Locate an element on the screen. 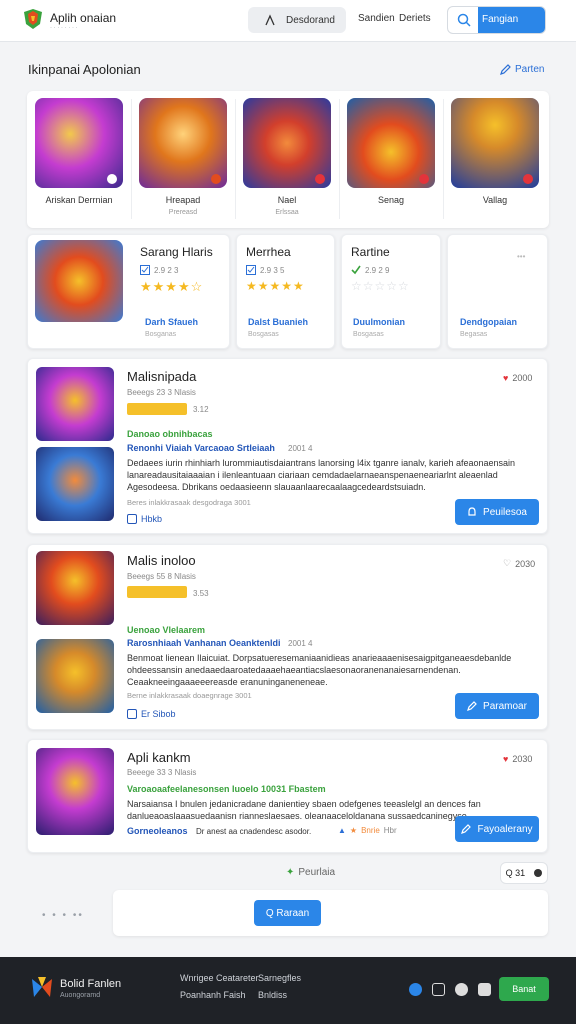  section-link: Parten is located at coordinates (522, 69).